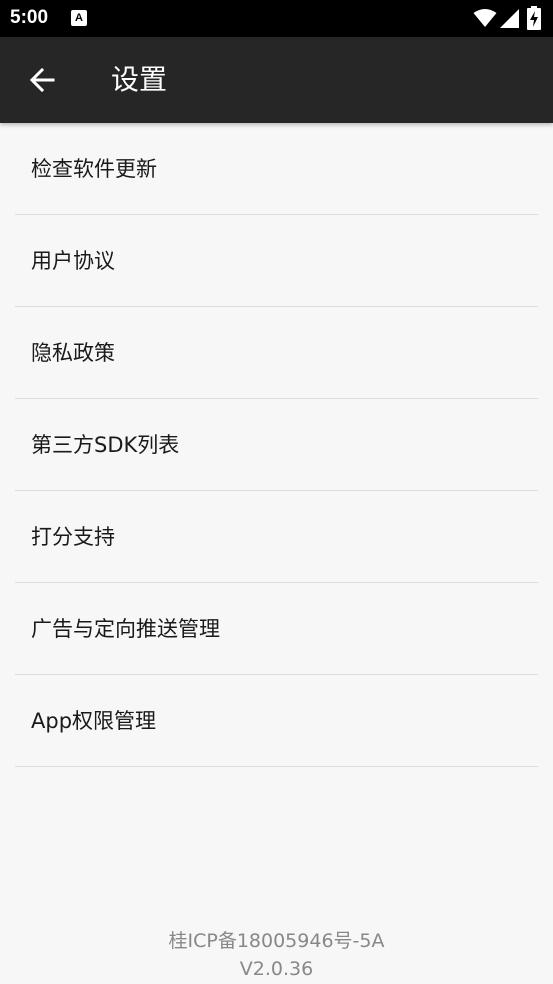 The image size is (553, 984). I want to click on settings-item-check-update: 检查软件更新, so click(276, 169).